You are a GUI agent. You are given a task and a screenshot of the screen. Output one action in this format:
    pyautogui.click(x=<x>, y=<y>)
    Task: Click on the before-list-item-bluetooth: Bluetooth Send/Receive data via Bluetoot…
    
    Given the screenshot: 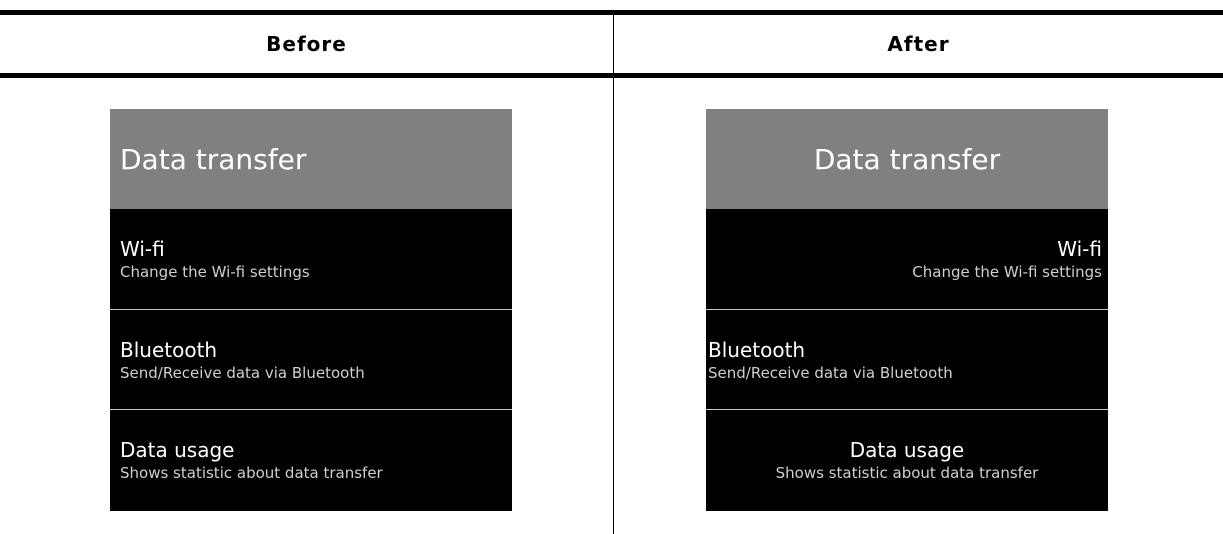 What is the action you would take?
    pyautogui.click(x=311, y=359)
    